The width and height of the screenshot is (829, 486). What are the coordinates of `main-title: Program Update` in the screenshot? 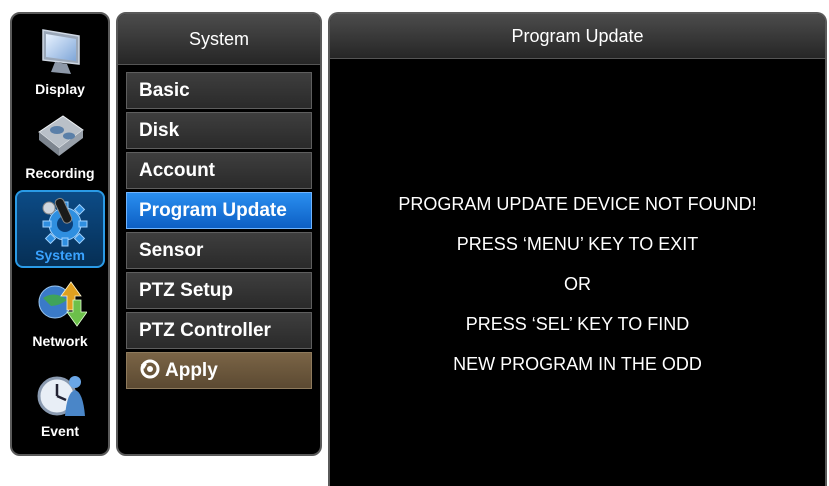 It's located at (577, 36).